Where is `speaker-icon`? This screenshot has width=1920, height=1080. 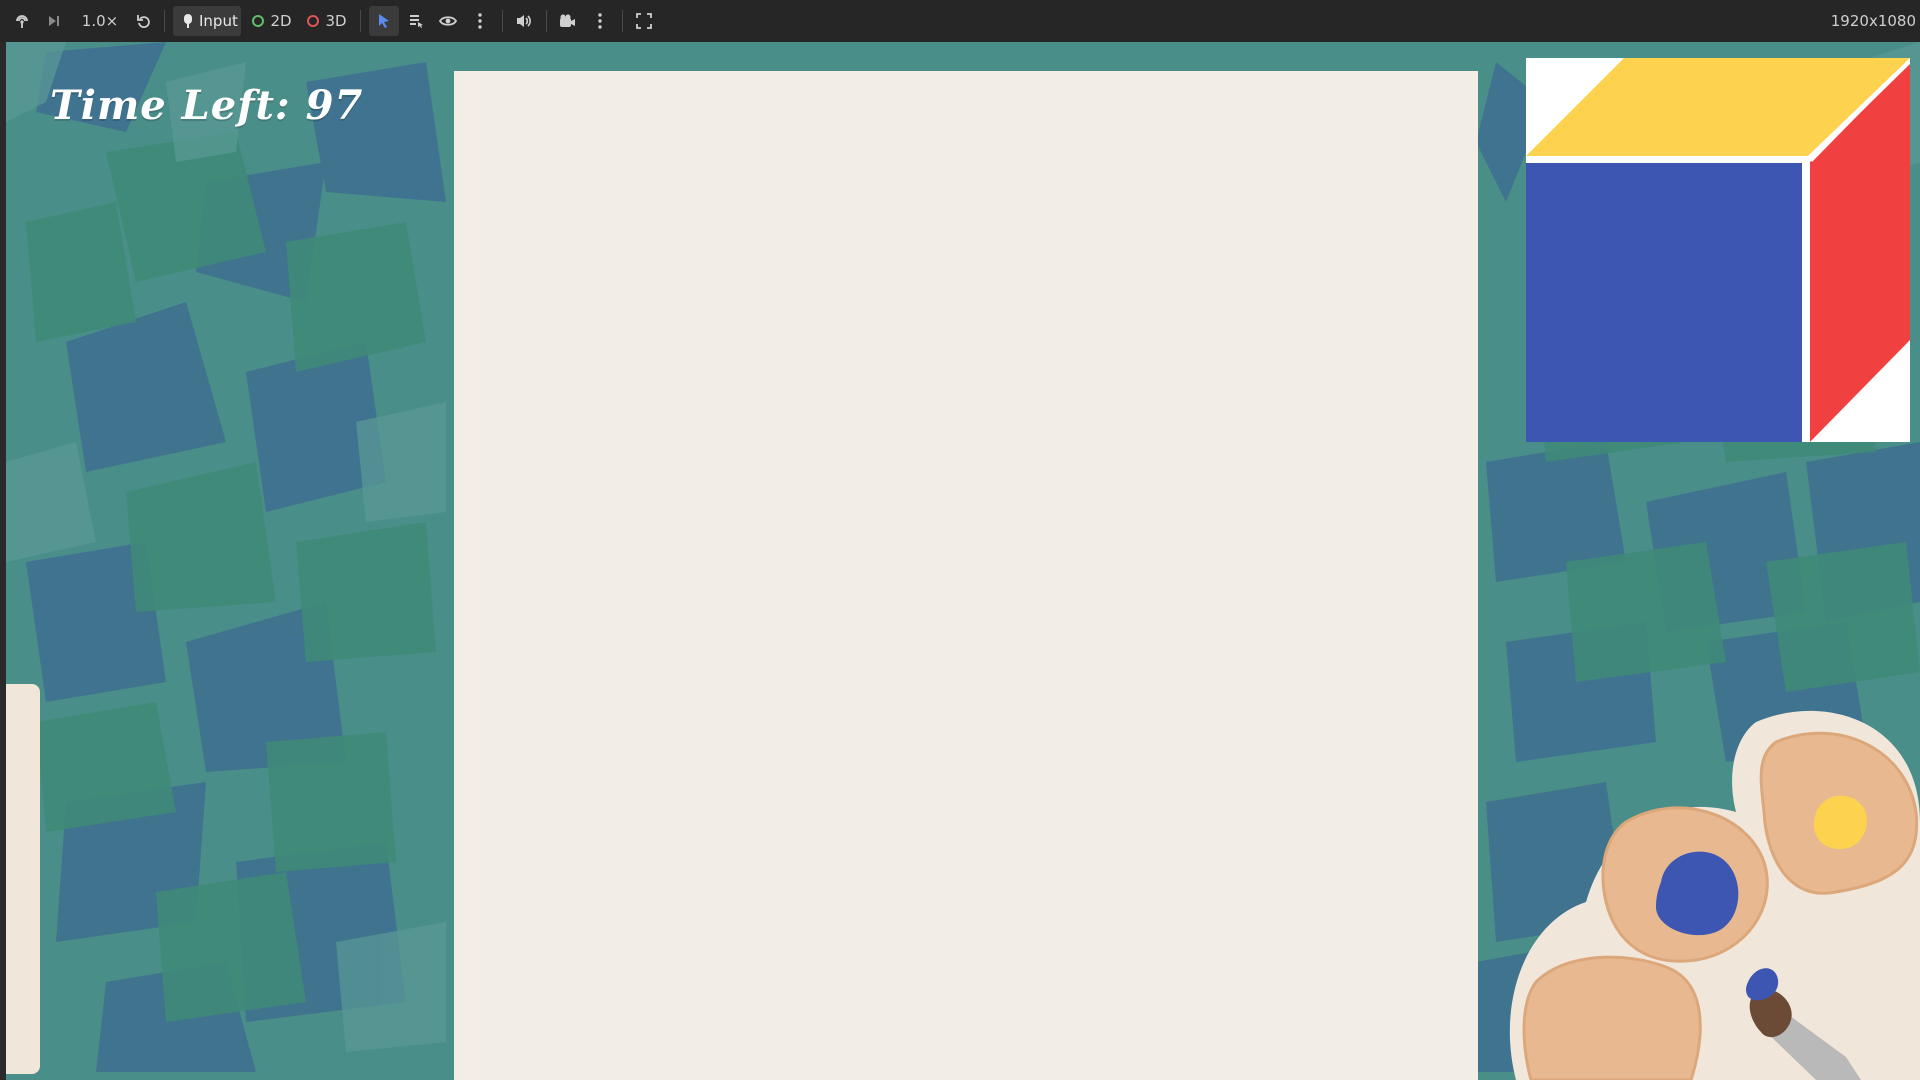
speaker-icon is located at coordinates (524, 21).